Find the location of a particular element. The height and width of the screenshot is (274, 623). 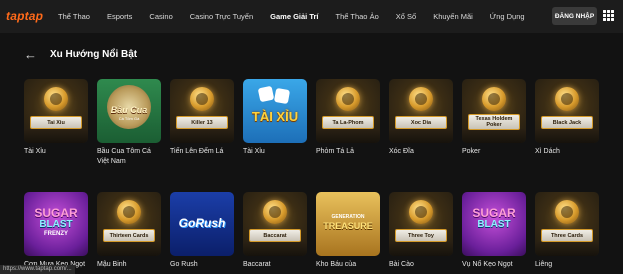

game-thumbnail: Texas Holdem Poker is located at coordinates (494, 111).